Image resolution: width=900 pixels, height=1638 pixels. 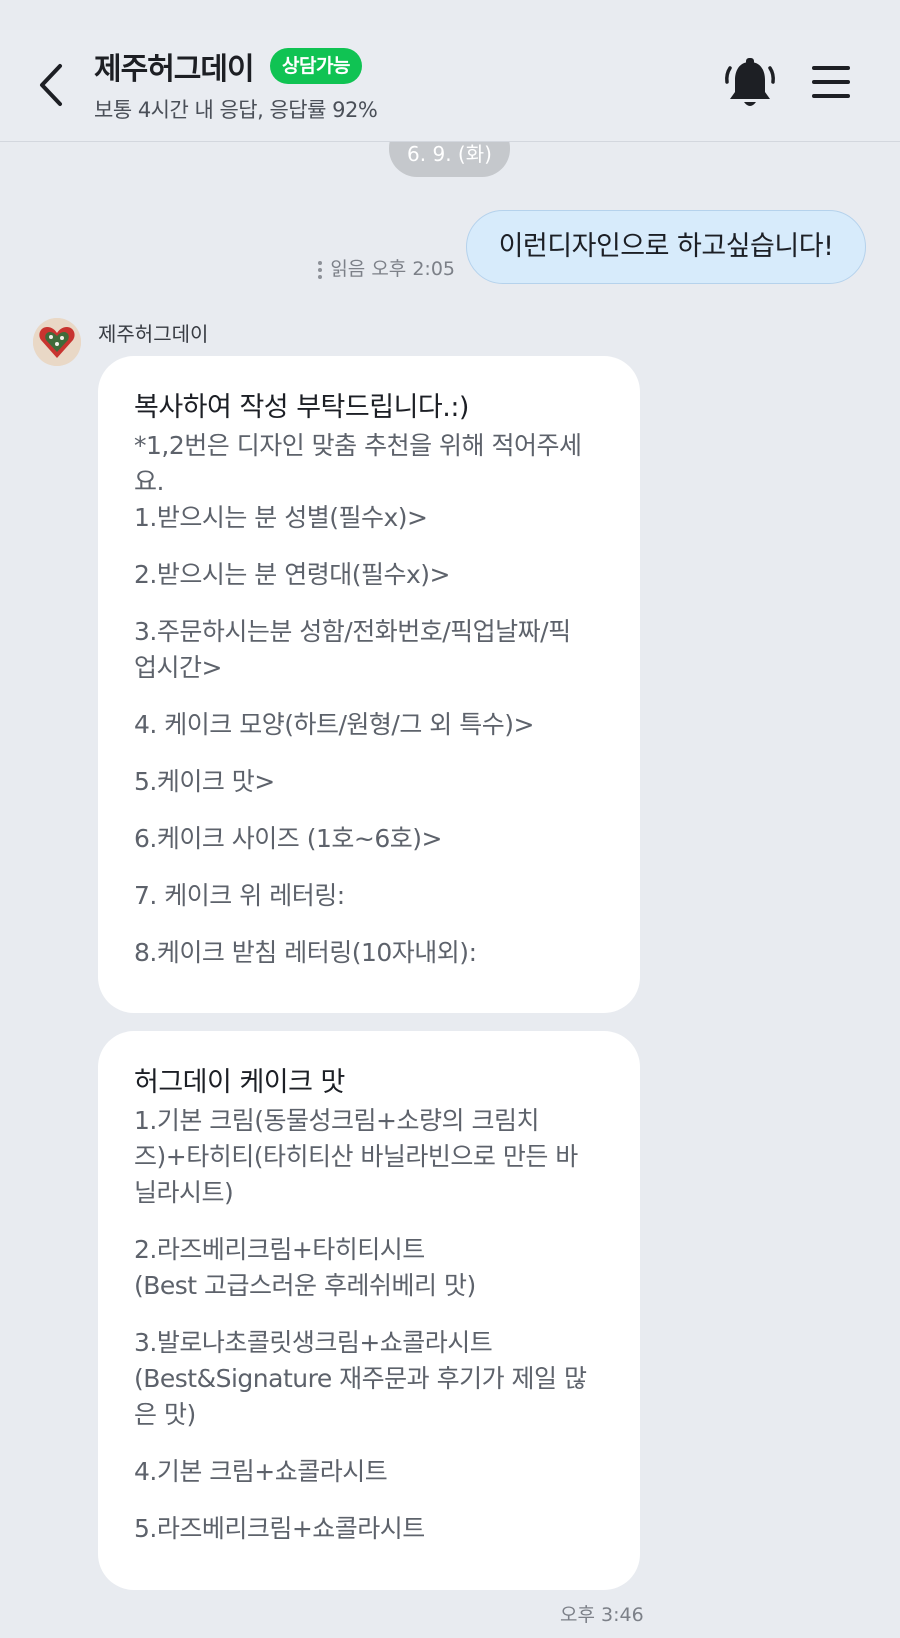 I want to click on menu-button, so click(x=831, y=82).